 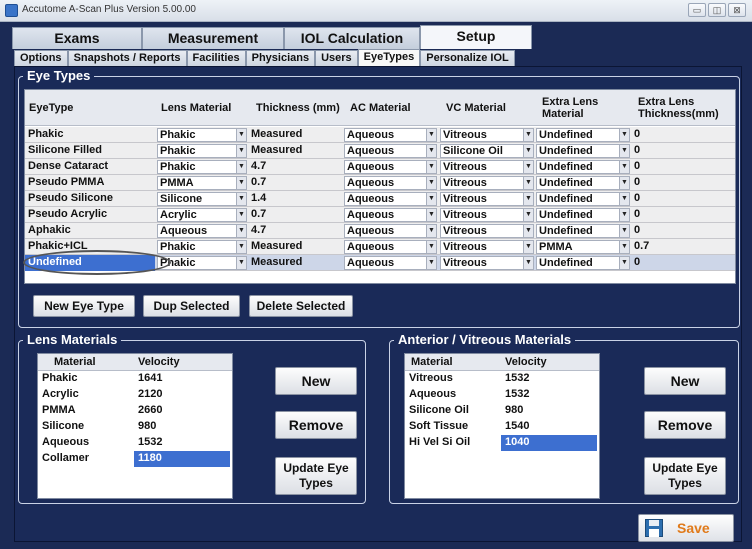 What do you see at coordinates (135, 427) in the screenshot?
I see `list-item: Silicone 980` at bounding box center [135, 427].